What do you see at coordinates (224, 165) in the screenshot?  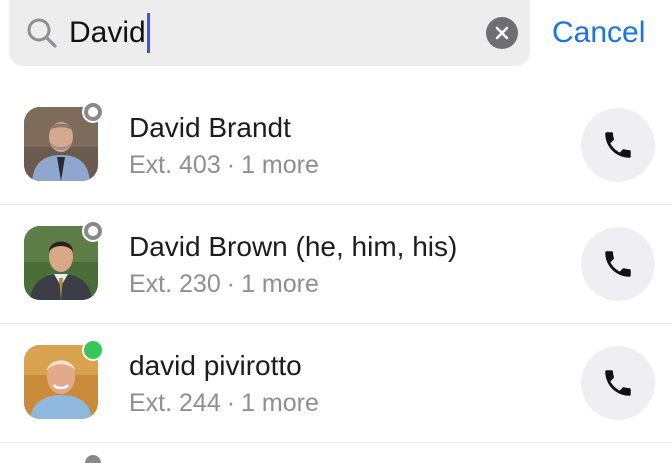 I see `contact-details: Ext. 403 · 1 more` at bounding box center [224, 165].